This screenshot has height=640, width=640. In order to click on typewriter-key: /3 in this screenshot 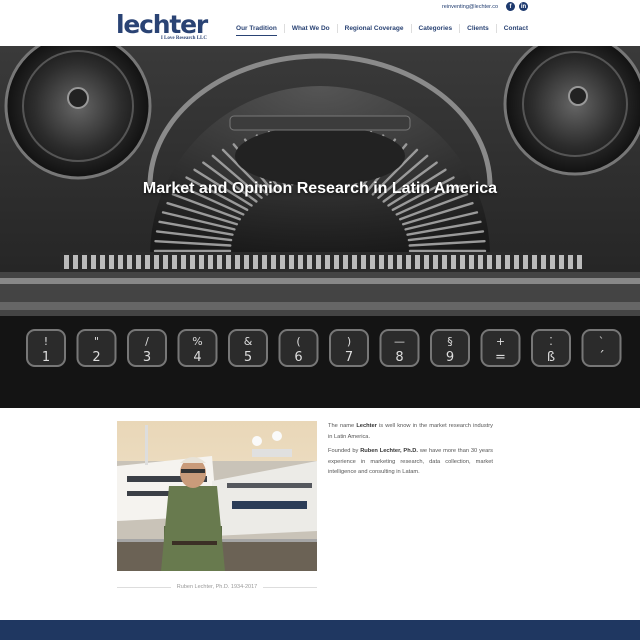, I will do `click(147, 348)`.